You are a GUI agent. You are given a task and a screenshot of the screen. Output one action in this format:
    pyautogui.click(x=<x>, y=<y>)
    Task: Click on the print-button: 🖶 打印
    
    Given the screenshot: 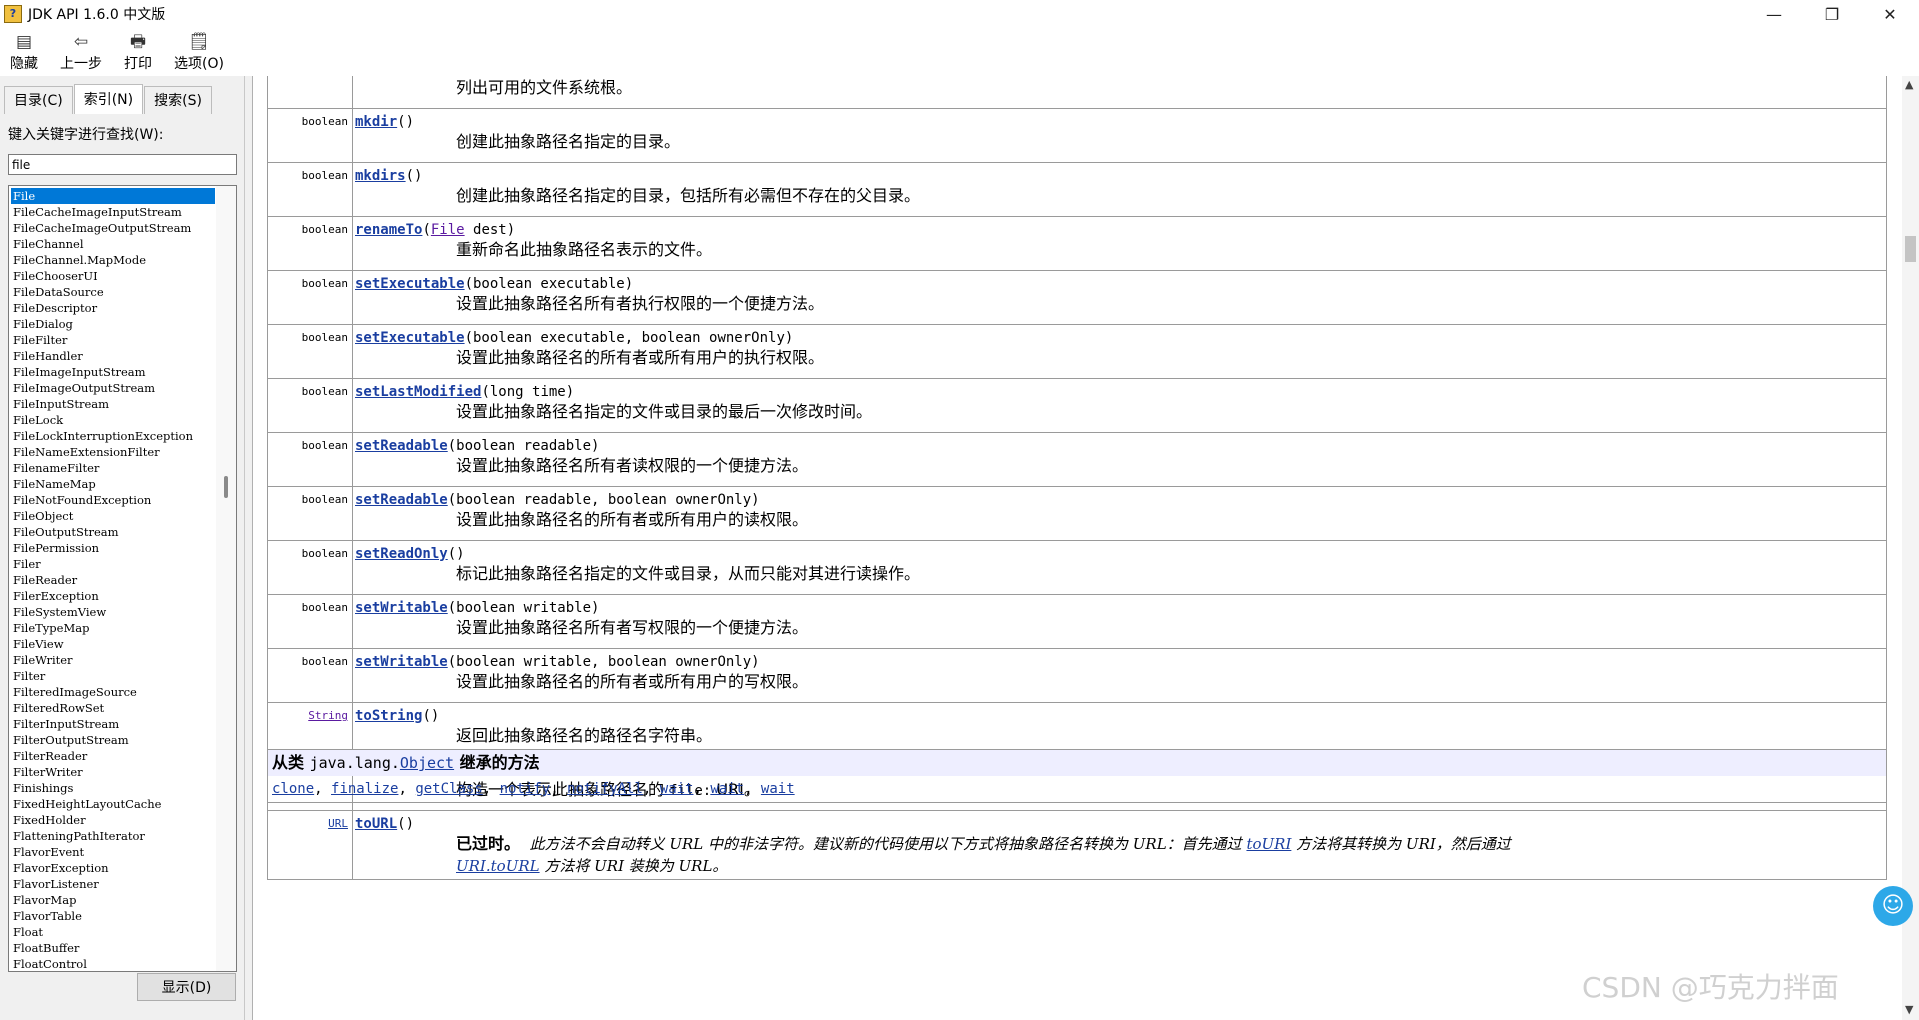 What is the action you would take?
    pyautogui.click(x=138, y=50)
    